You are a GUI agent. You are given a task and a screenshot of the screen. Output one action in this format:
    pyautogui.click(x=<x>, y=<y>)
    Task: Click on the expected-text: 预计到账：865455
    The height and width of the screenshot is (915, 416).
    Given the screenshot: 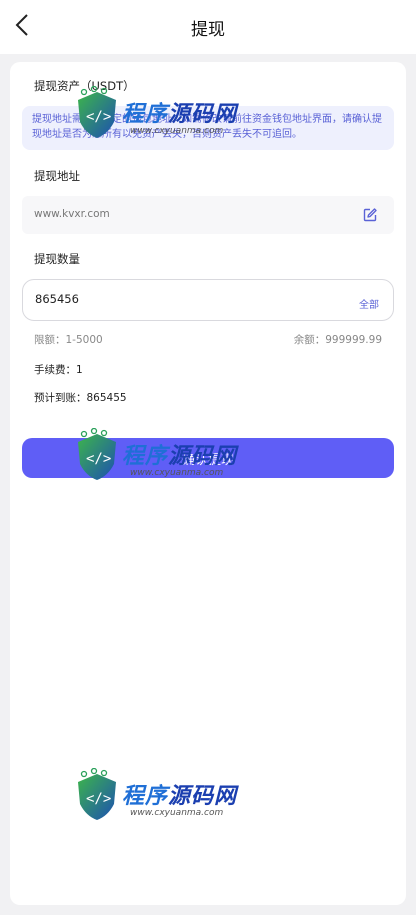 What is the action you would take?
    pyautogui.click(x=80, y=398)
    